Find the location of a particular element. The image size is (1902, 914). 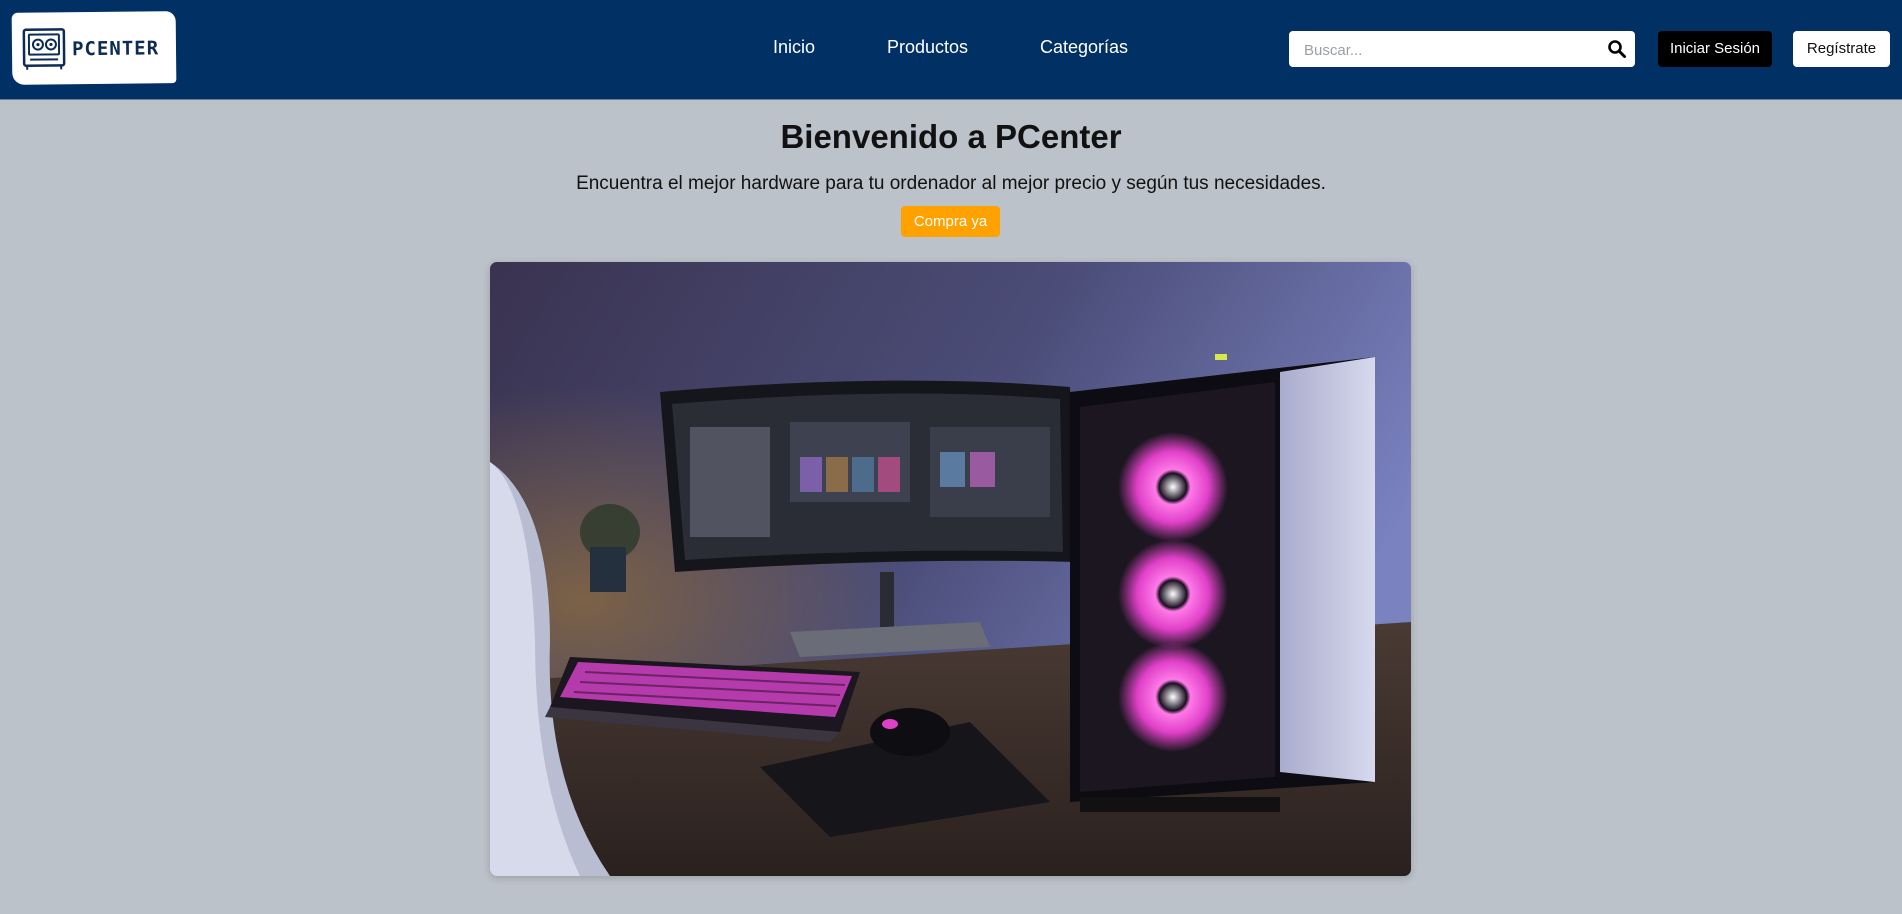

buy-now-button: Compra ya is located at coordinates (950, 221).